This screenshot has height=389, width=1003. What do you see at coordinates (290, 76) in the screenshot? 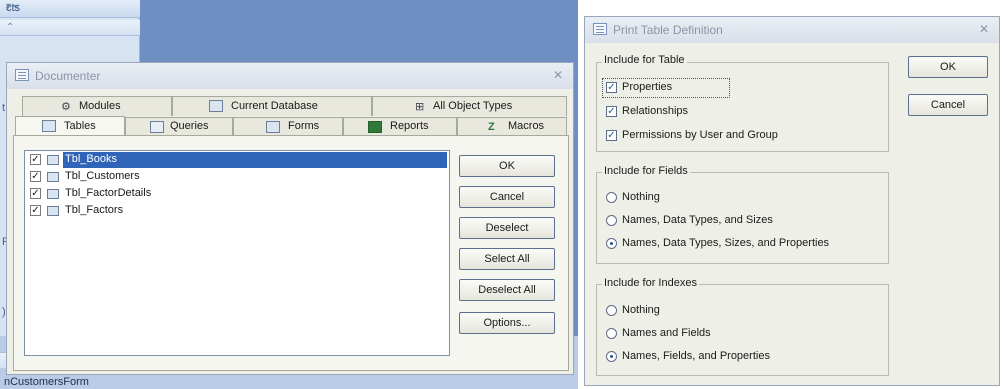
I see `documenter-titlebar: Documenter ✕` at bounding box center [290, 76].